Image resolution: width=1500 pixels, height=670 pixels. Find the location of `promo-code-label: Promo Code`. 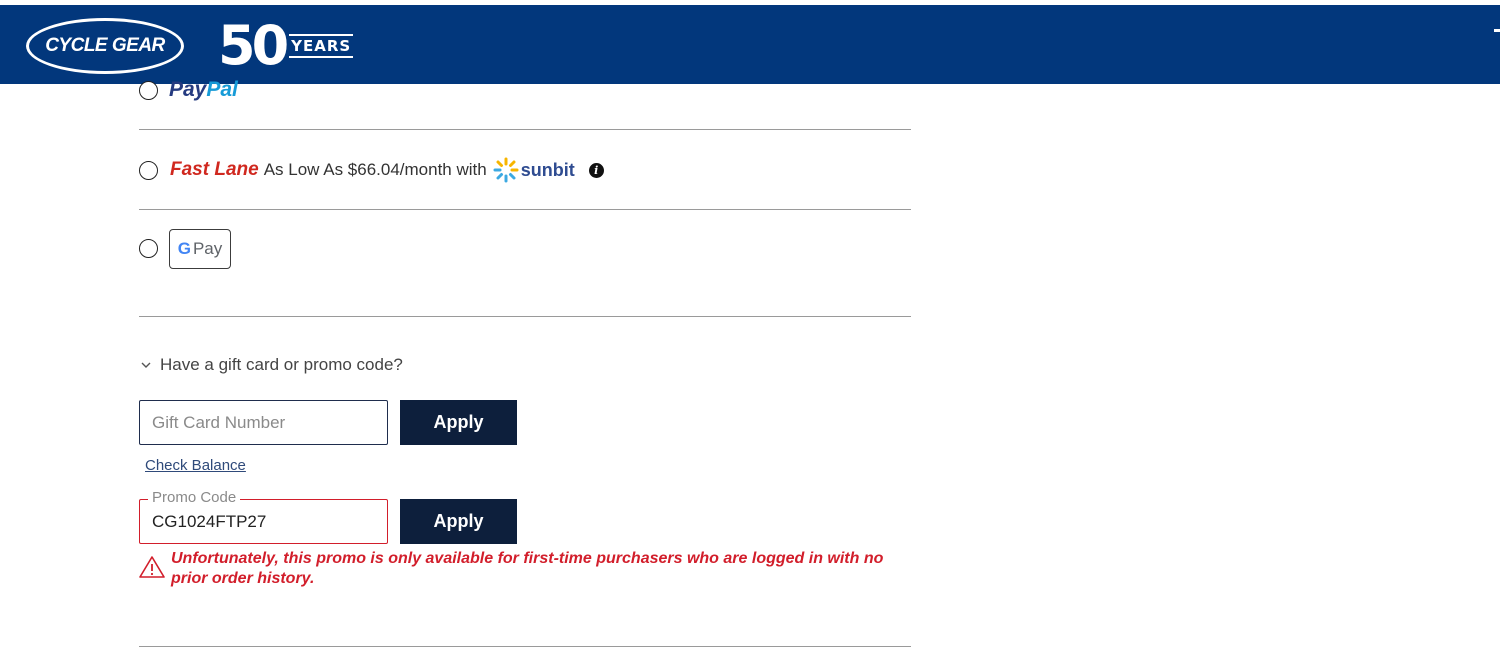

promo-code-label: Promo Code is located at coordinates (194, 497).